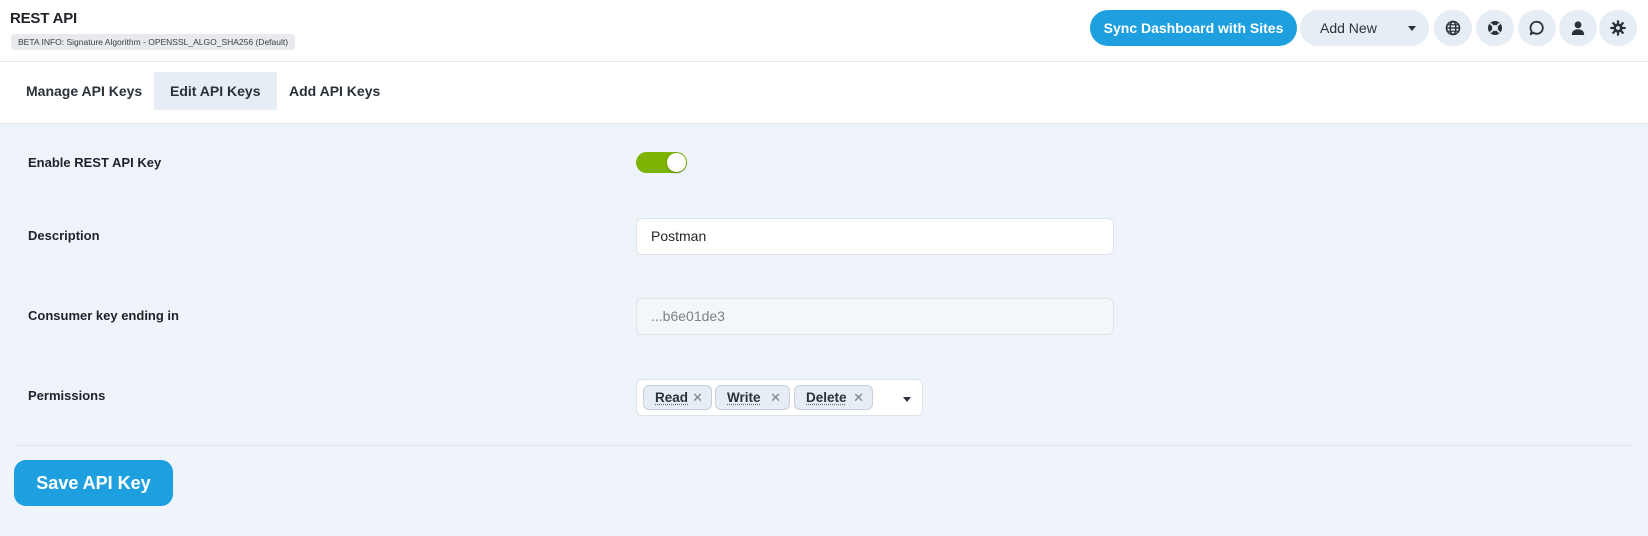 The height and width of the screenshot is (536, 1648). I want to click on globe-icon, so click(1453, 28).